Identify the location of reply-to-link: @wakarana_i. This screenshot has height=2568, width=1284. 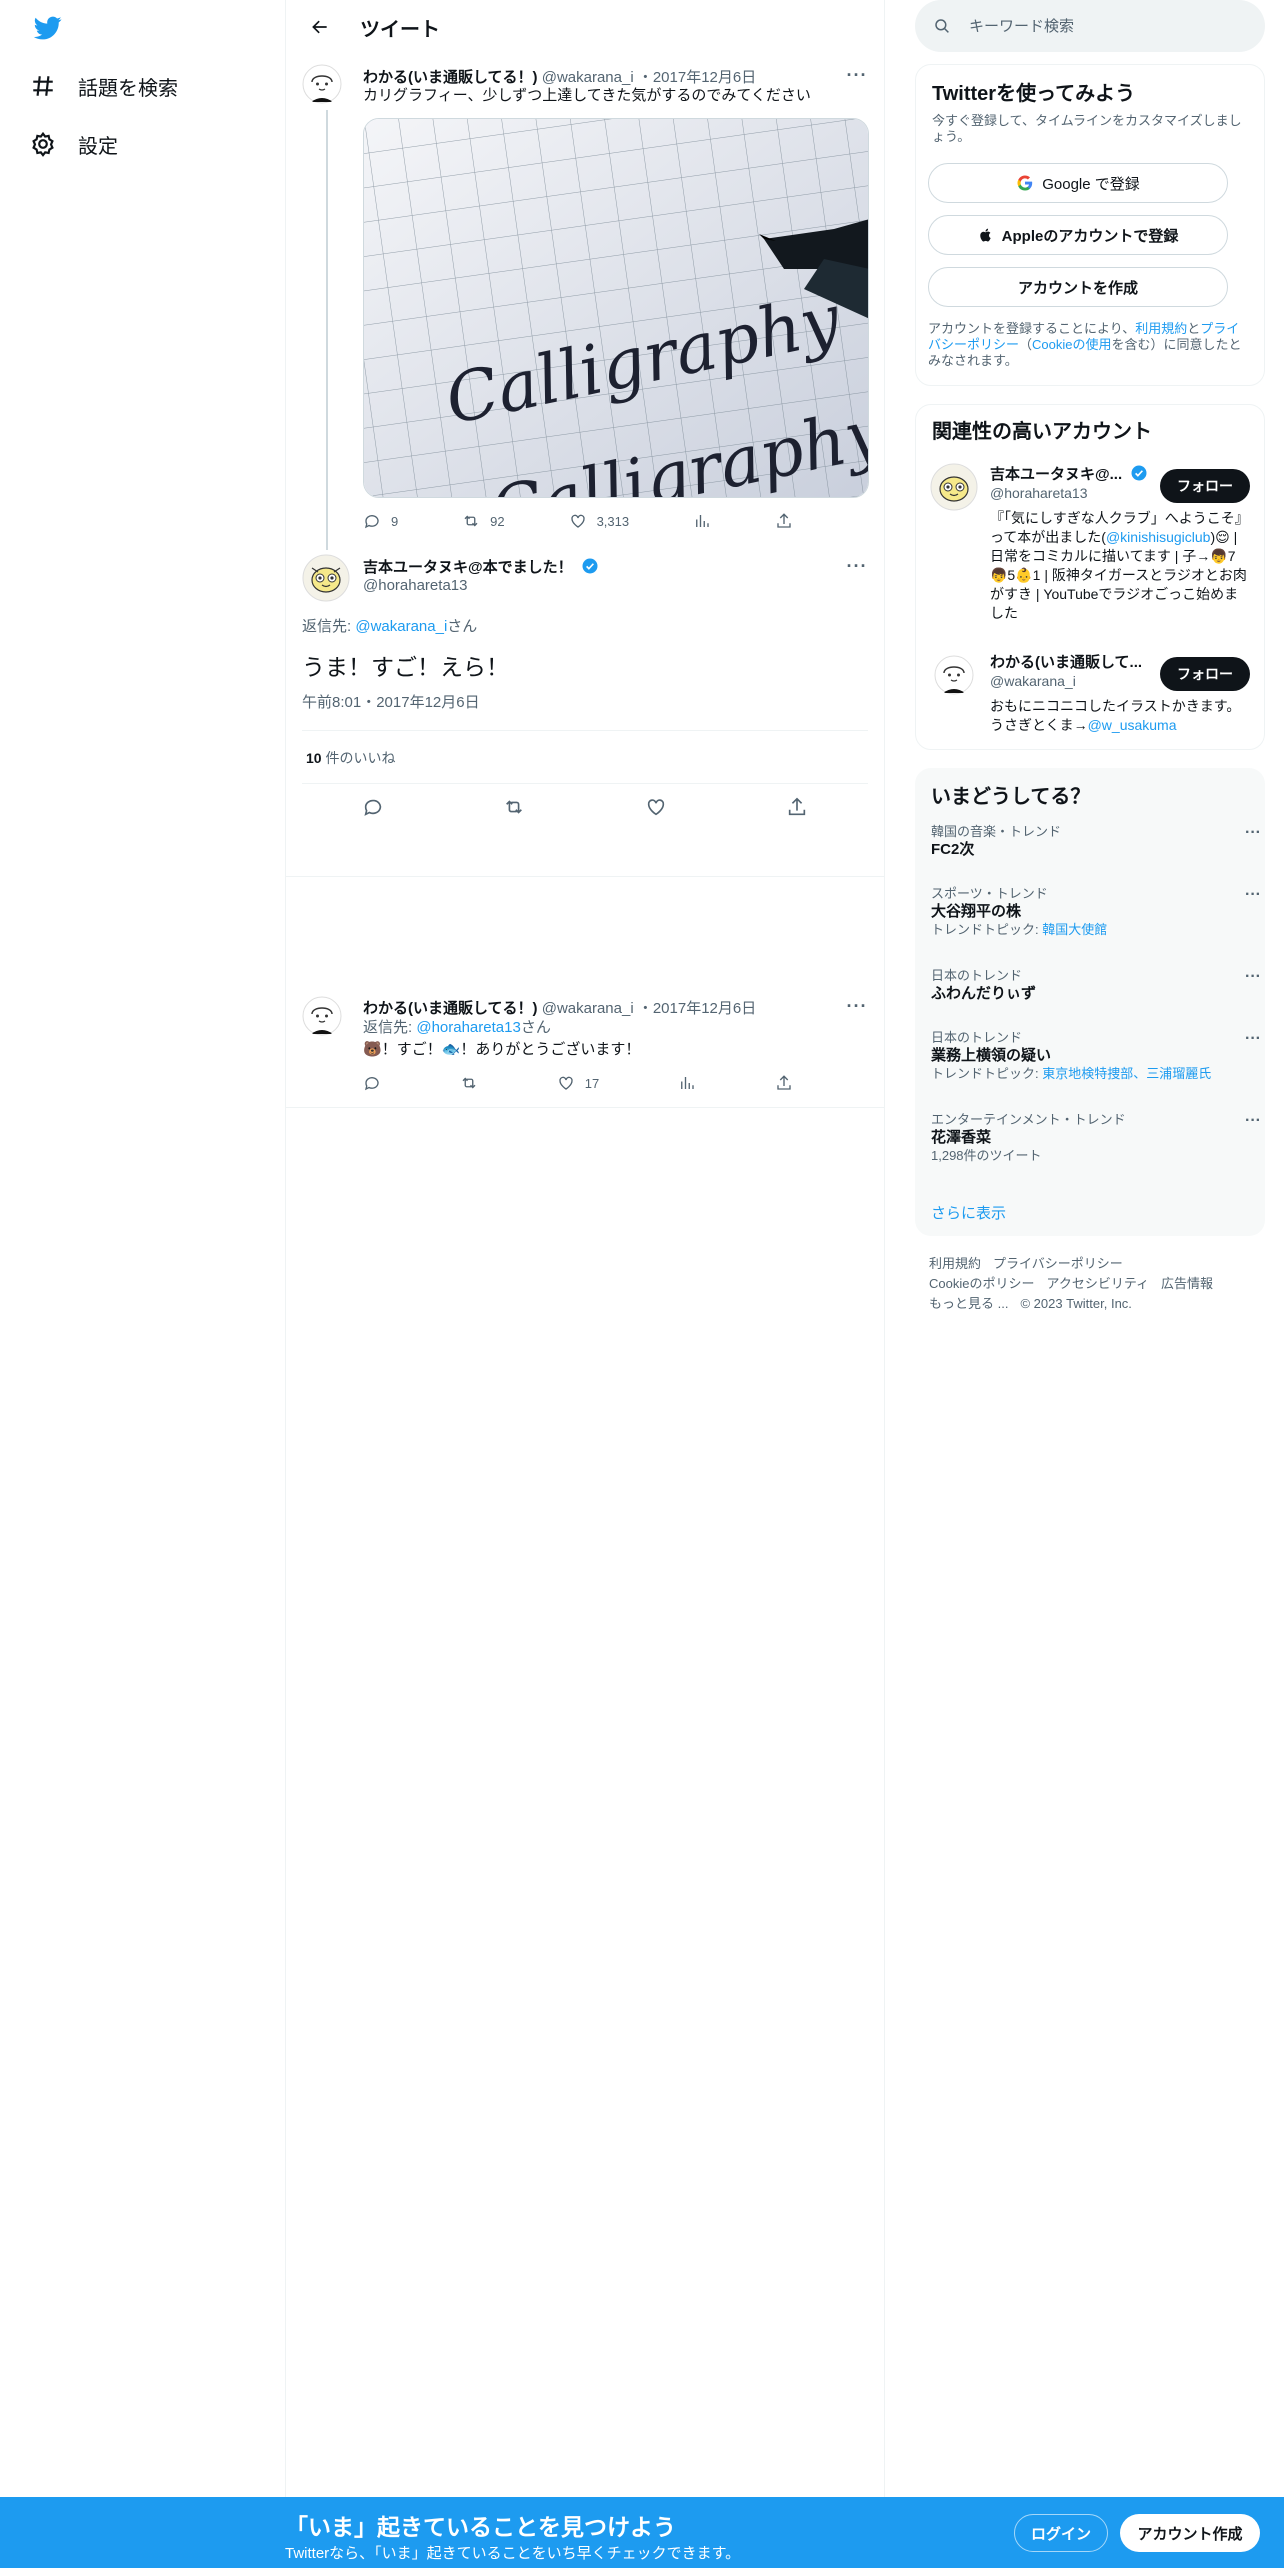
(401, 626).